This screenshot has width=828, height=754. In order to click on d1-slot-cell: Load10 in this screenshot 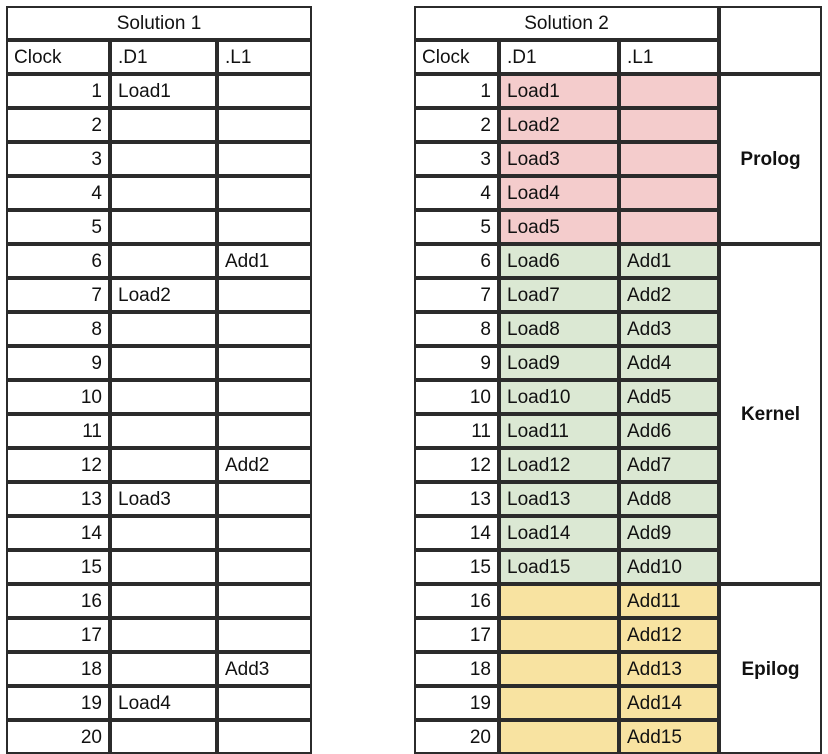, I will do `click(559, 397)`.